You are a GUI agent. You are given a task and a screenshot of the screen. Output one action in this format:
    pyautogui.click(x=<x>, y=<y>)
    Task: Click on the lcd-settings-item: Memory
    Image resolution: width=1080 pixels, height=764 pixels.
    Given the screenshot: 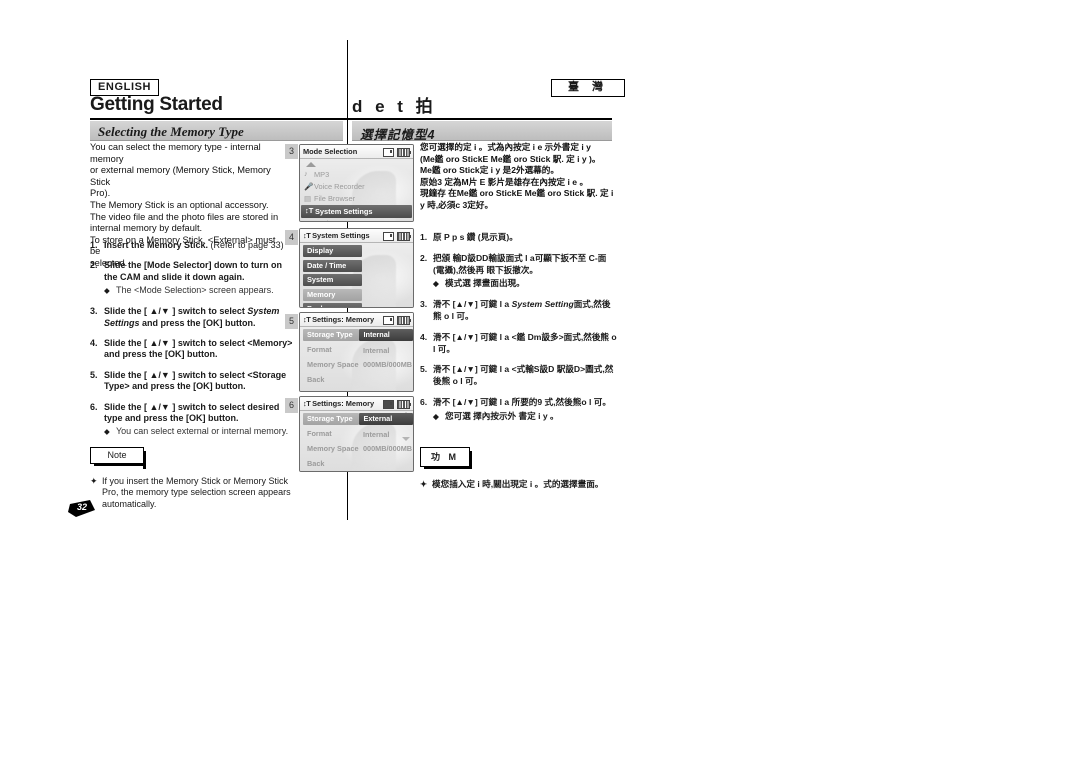 What is the action you would take?
    pyautogui.click(x=332, y=294)
    